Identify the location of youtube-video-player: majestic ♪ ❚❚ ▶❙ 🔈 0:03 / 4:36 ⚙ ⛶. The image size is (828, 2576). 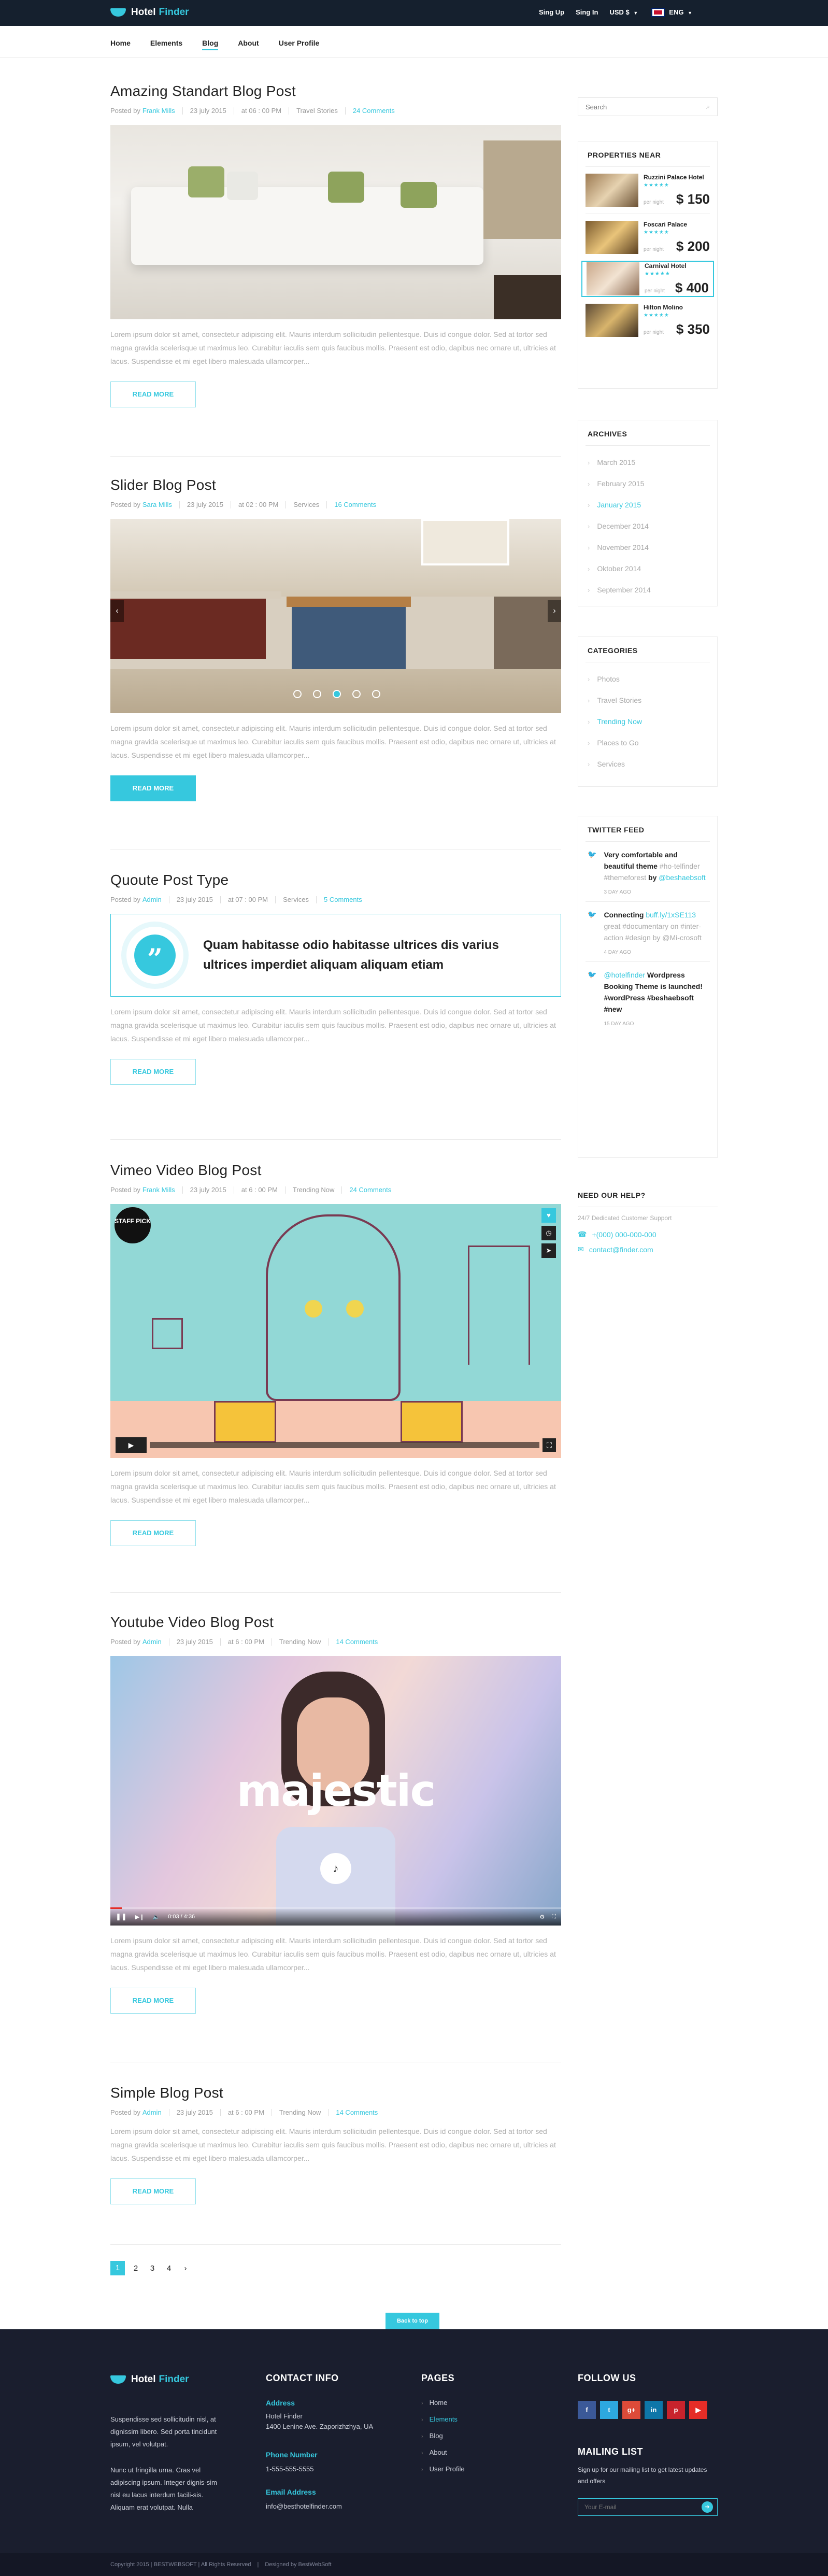
(335, 1791).